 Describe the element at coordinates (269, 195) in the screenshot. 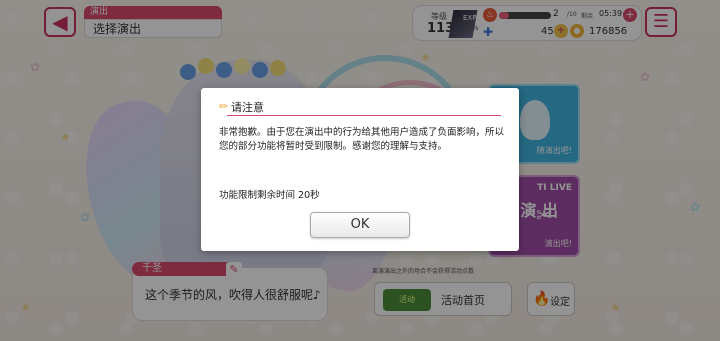

I see `restriction-timer: 功能限制剩余时间 20秒` at that location.